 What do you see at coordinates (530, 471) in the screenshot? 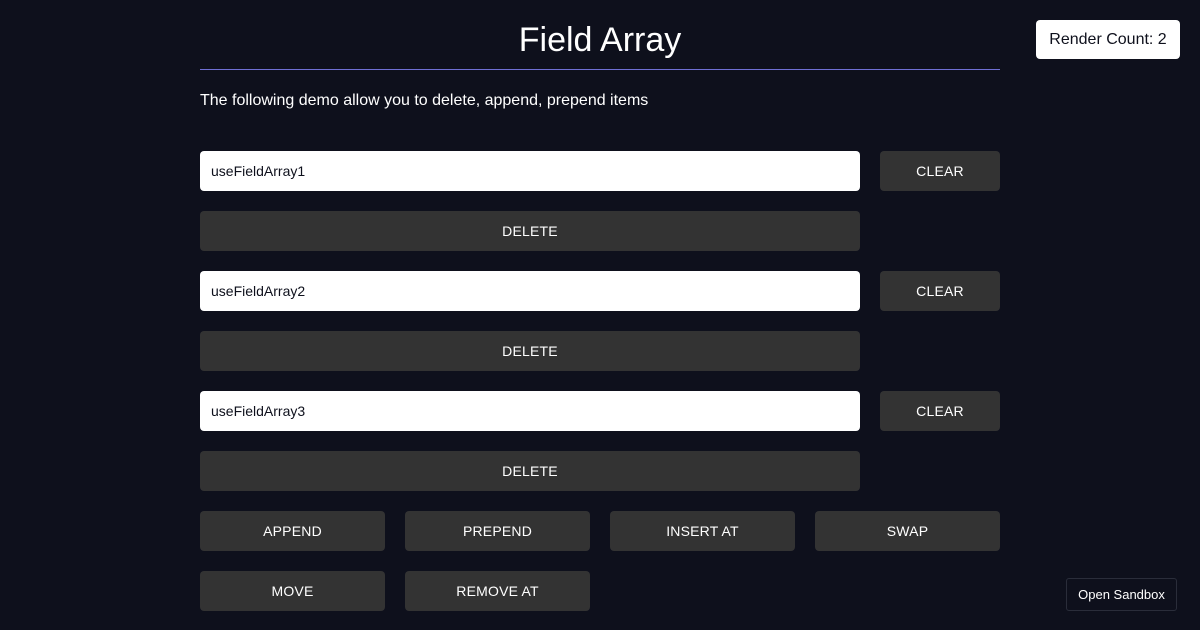
I see `delete-button-3: DELETE` at bounding box center [530, 471].